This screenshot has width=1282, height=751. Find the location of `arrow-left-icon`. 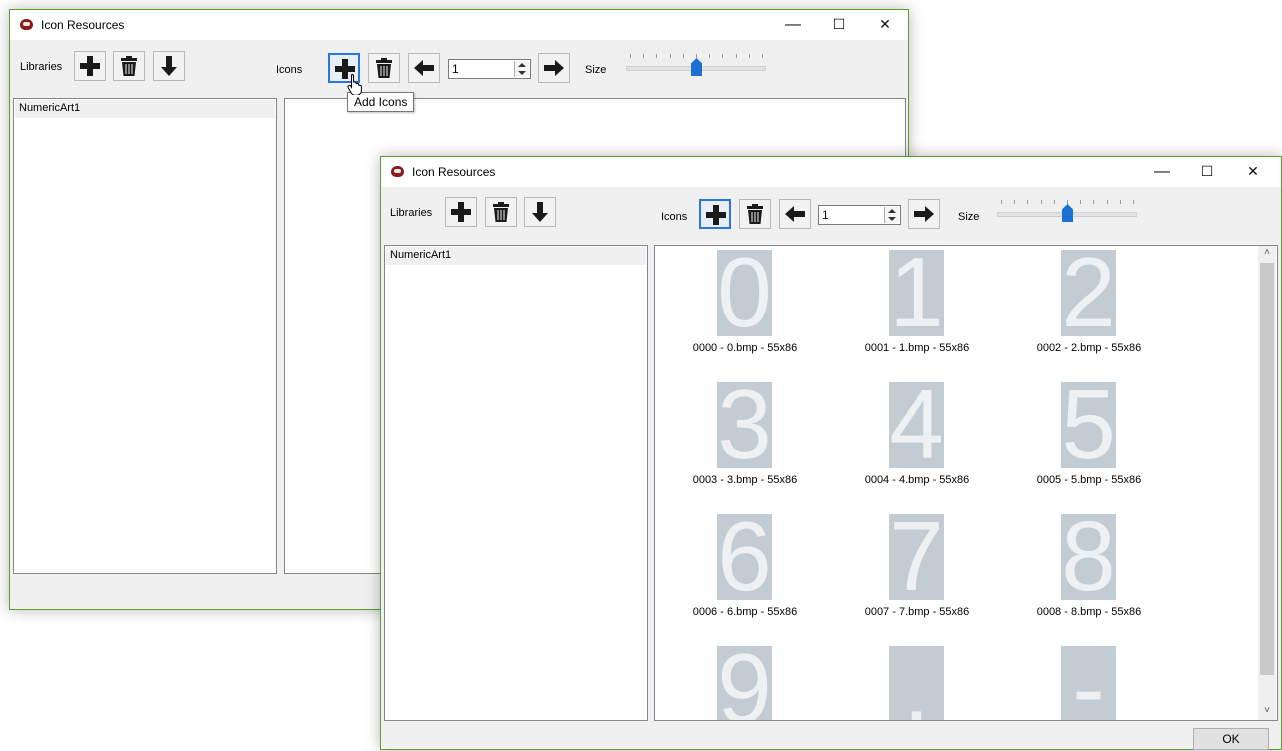

arrow-left-icon is located at coordinates (795, 214).